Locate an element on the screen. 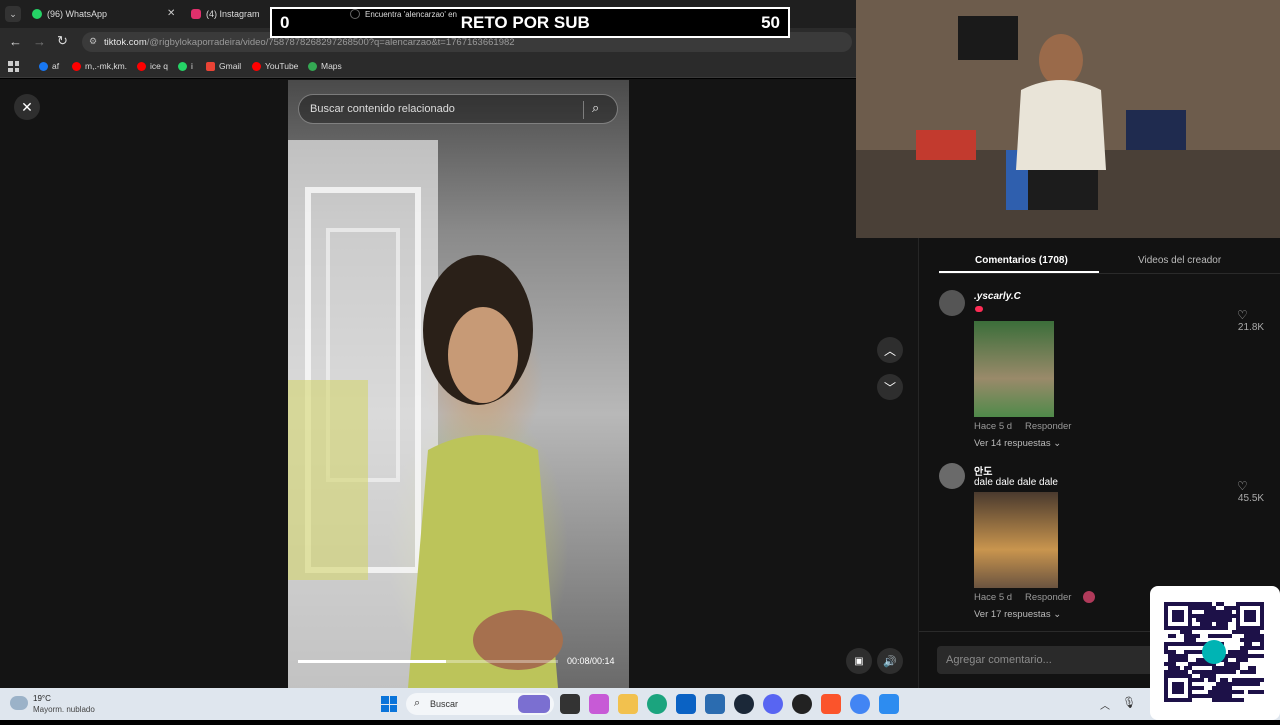 The width and height of the screenshot is (1280, 725). bookmark-i: i is located at coordinates (185, 66).